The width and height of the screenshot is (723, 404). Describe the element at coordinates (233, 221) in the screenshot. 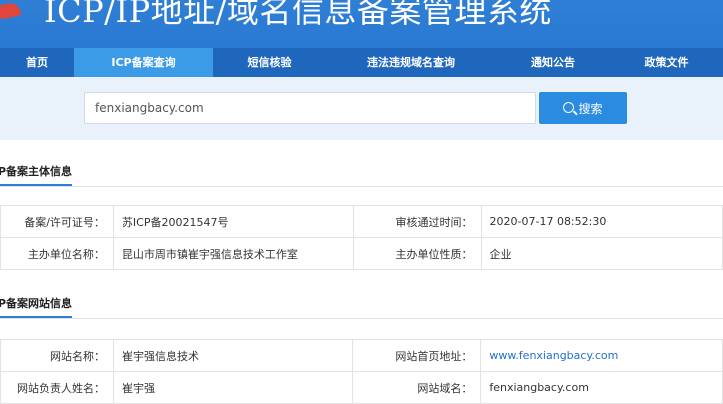

I see `record-number-value: 苏ICP备20021547号` at that location.